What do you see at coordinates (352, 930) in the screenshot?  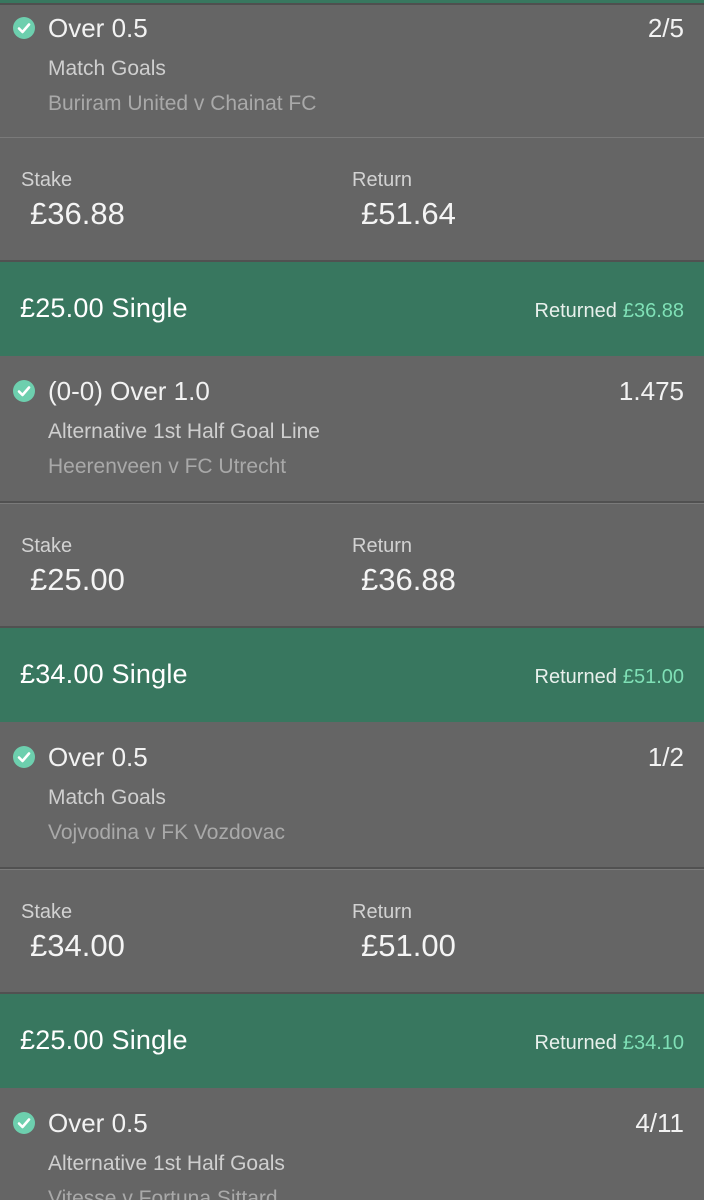 I see `stake-return-panel: Stake £34.00 Return £51.00` at bounding box center [352, 930].